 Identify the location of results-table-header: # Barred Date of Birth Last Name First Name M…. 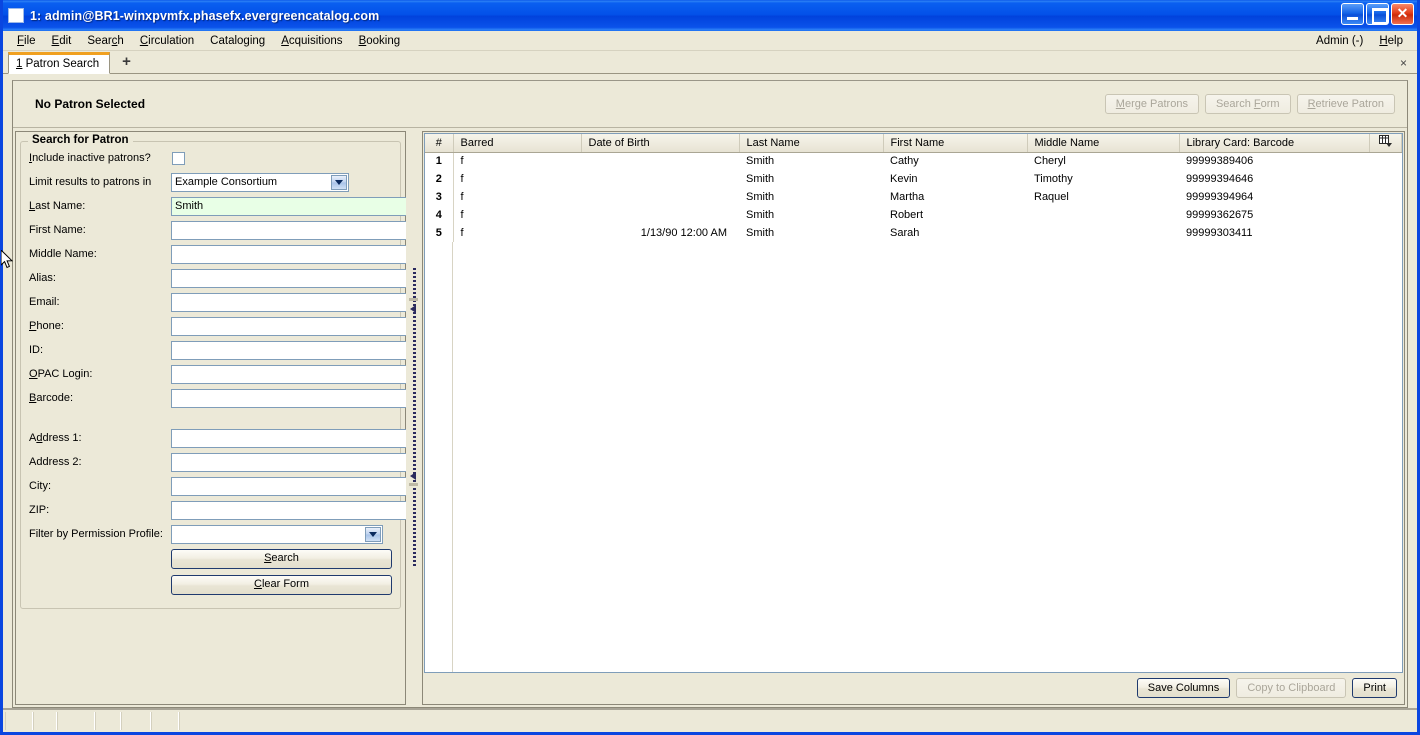
(913, 143).